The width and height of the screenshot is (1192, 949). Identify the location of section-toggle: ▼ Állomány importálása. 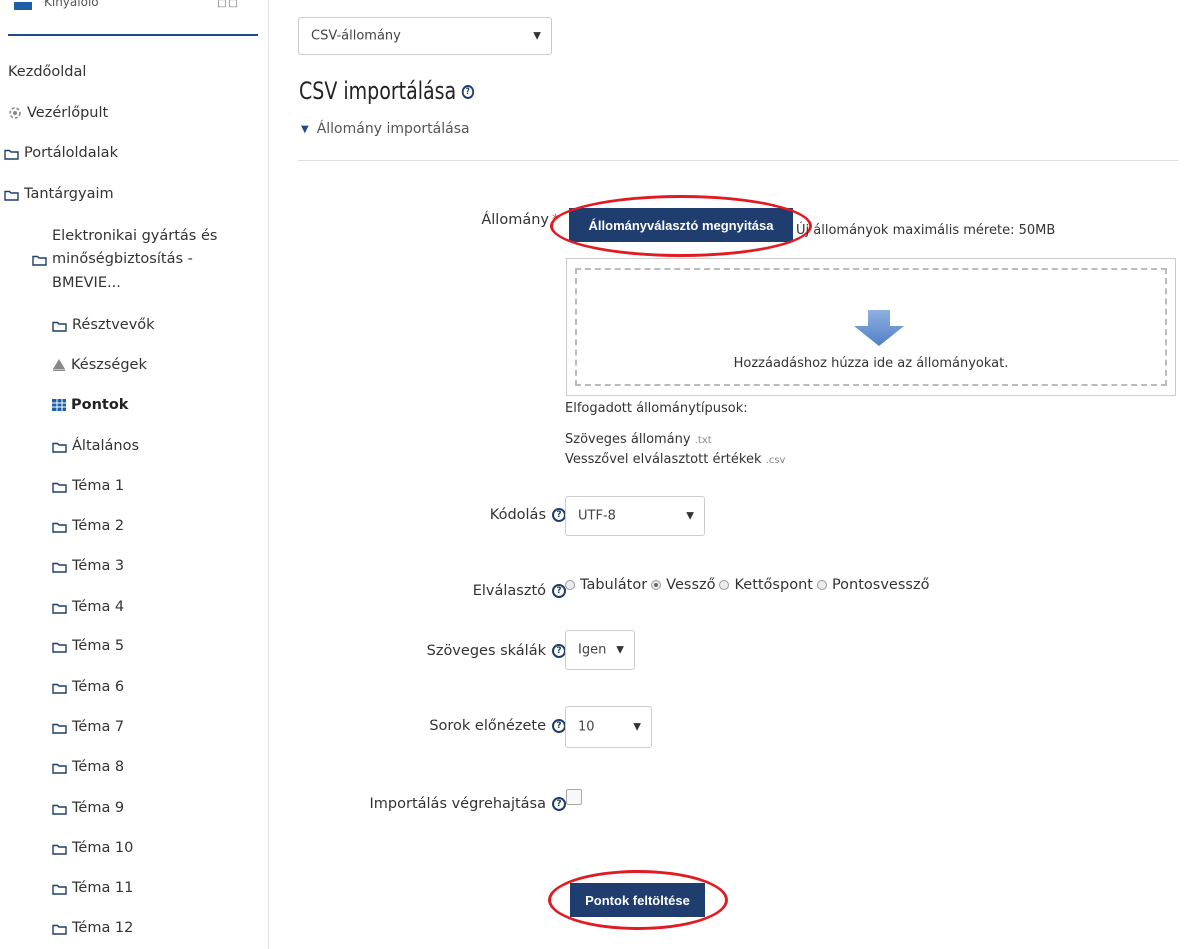
(385, 129).